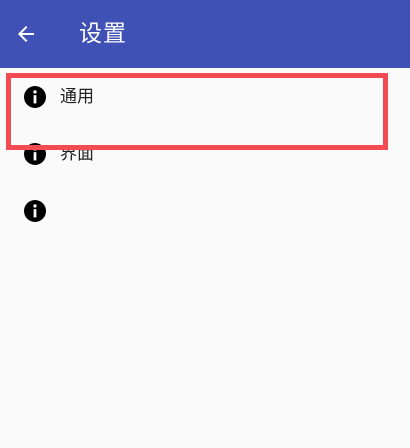  I want to click on arrow-left-icon, so click(26, 34).